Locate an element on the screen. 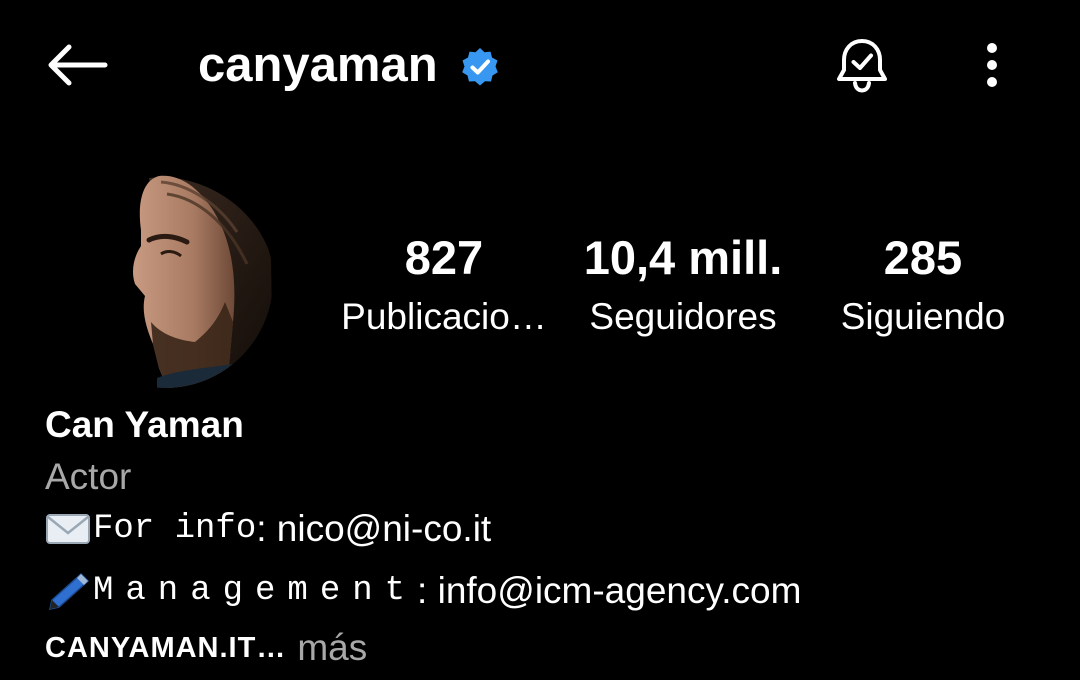 This screenshot has height=680, width=1080. more-vertical-icon is located at coordinates (992, 65).